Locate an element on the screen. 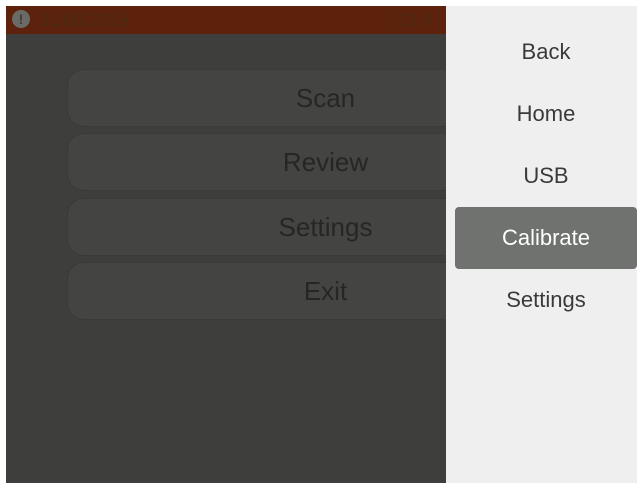 Image resolution: width=637 pixels, height=483 pixels. status-bar: ! 11/06/2019 23:4 is located at coordinates (226, 20).